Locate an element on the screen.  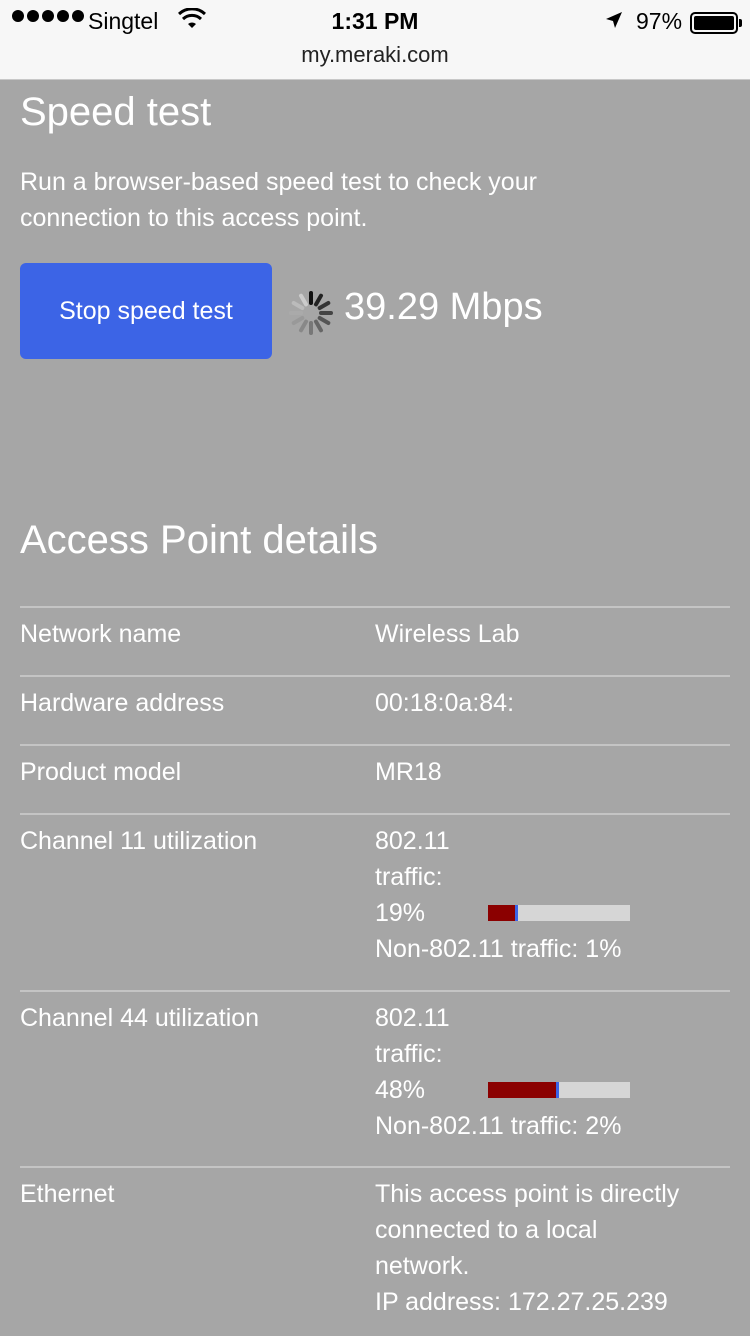
ap-details-title: Access Point details is located at coordinates (199, 540).